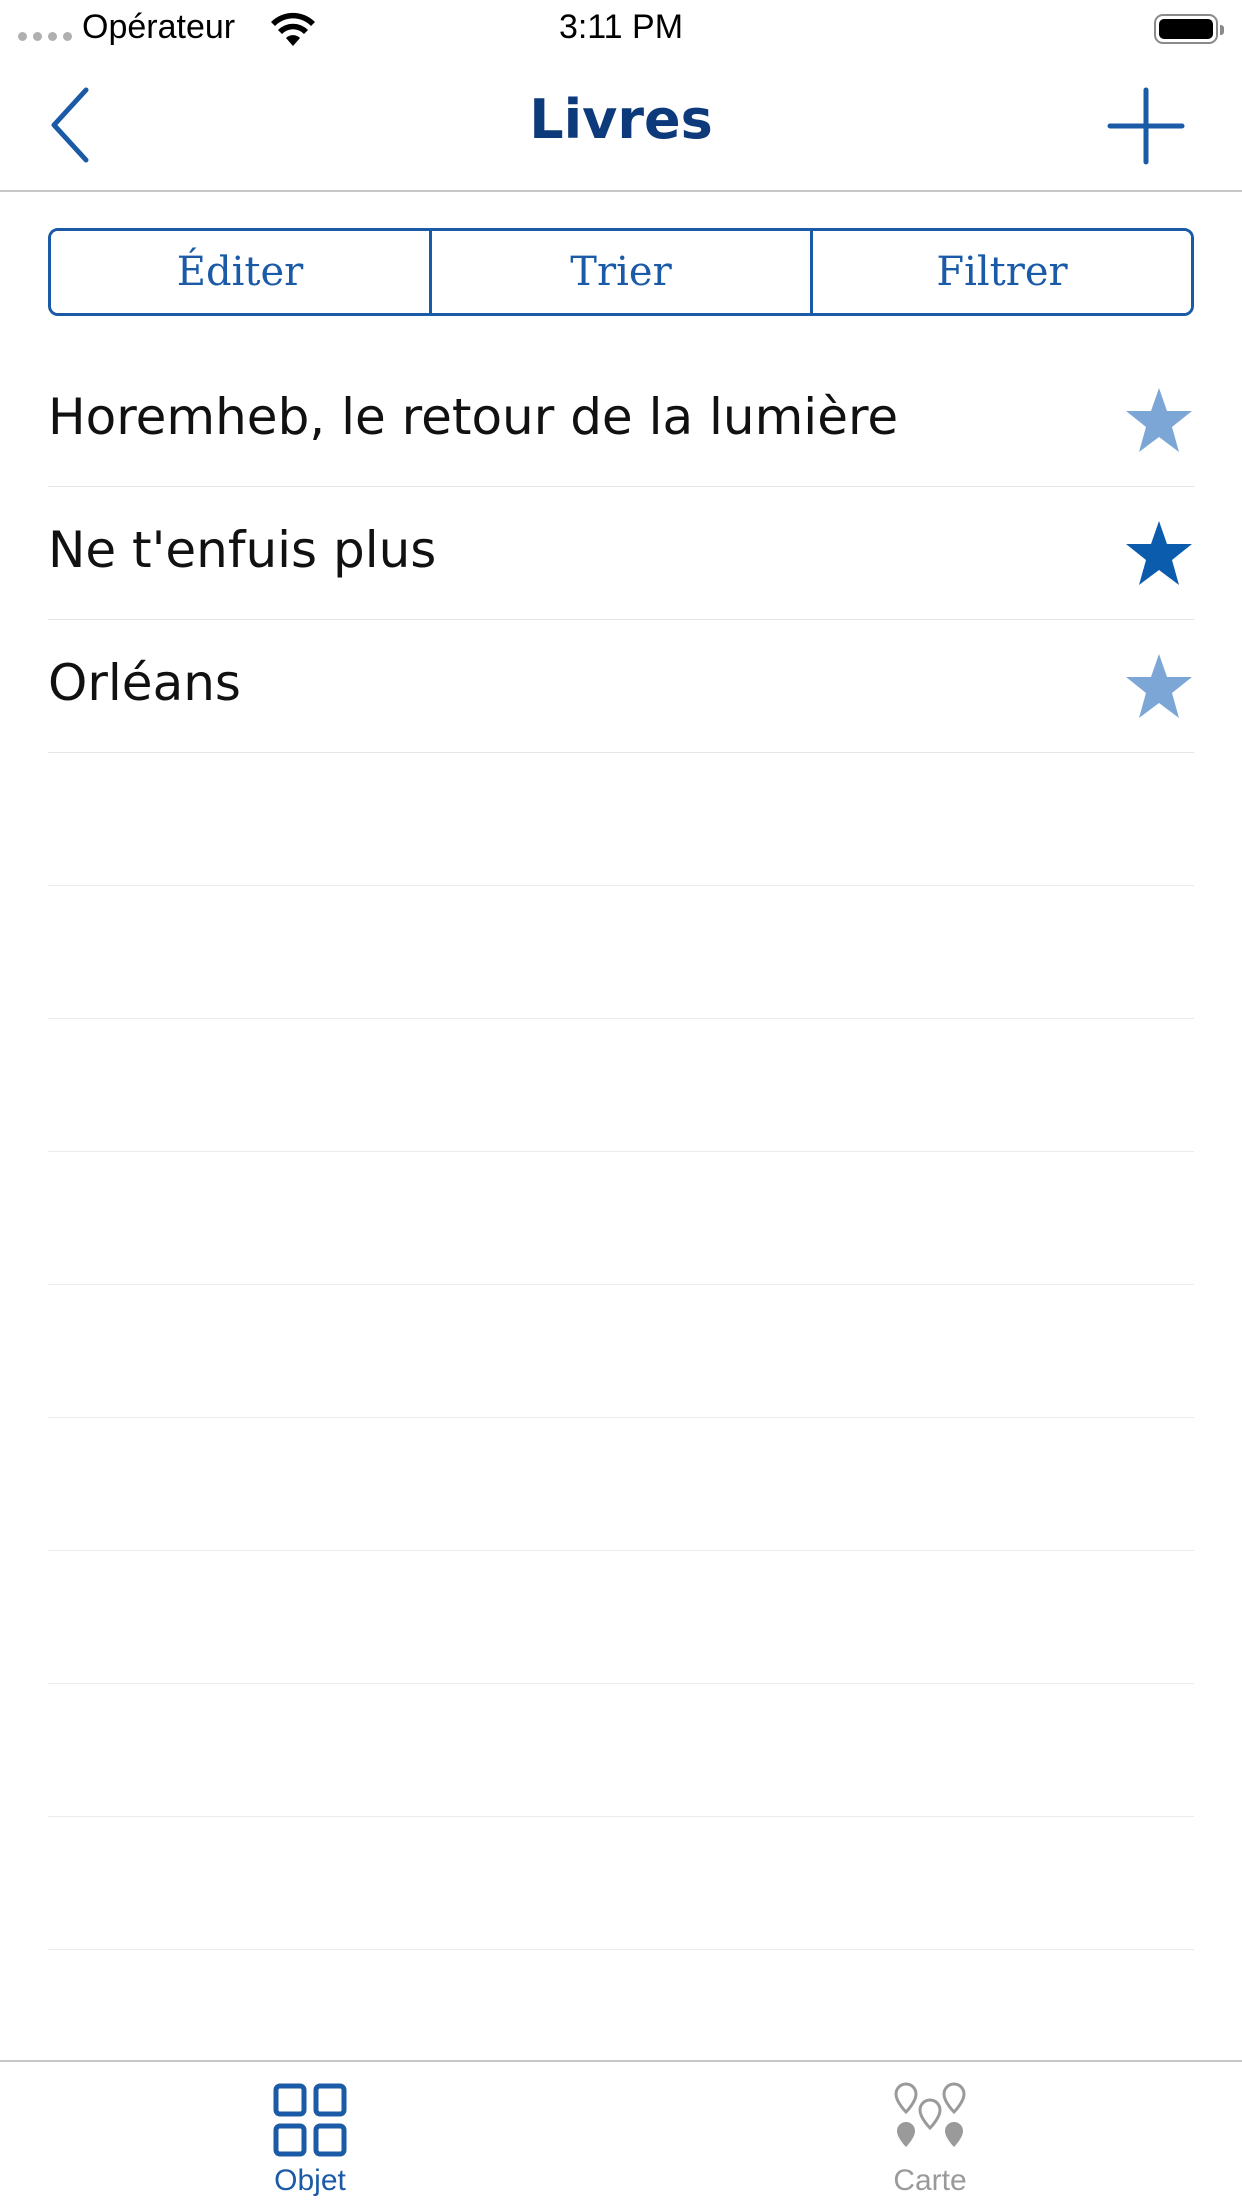 The image size is (1242, 2210). What do you see at coordinates (621, 686) in the screenshot?
I see `list-item: Orléans` at bounding box center [621, 686].